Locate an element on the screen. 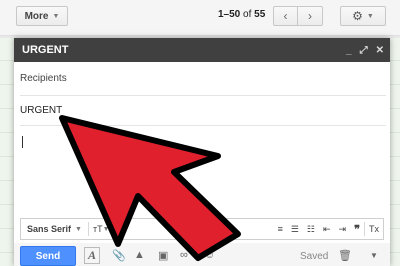 The width and height of the screenshot is (400, 266). bulleted-list-icon: ☷ is located at coordinates (310, 228).